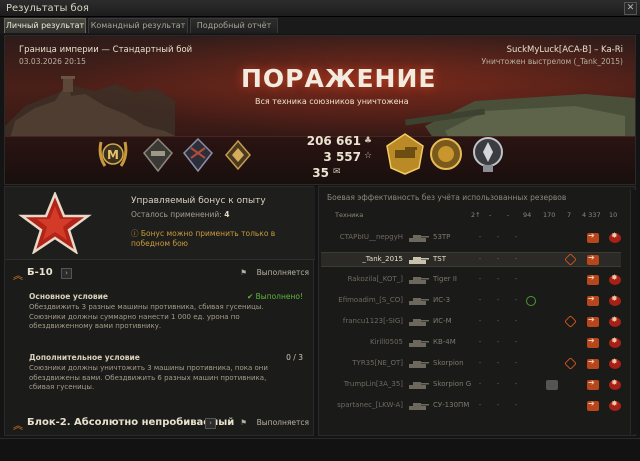 This screenshot has width=640, height=461. I want to click on player-name: Rakozila[_KOT_], so click(375, 279).